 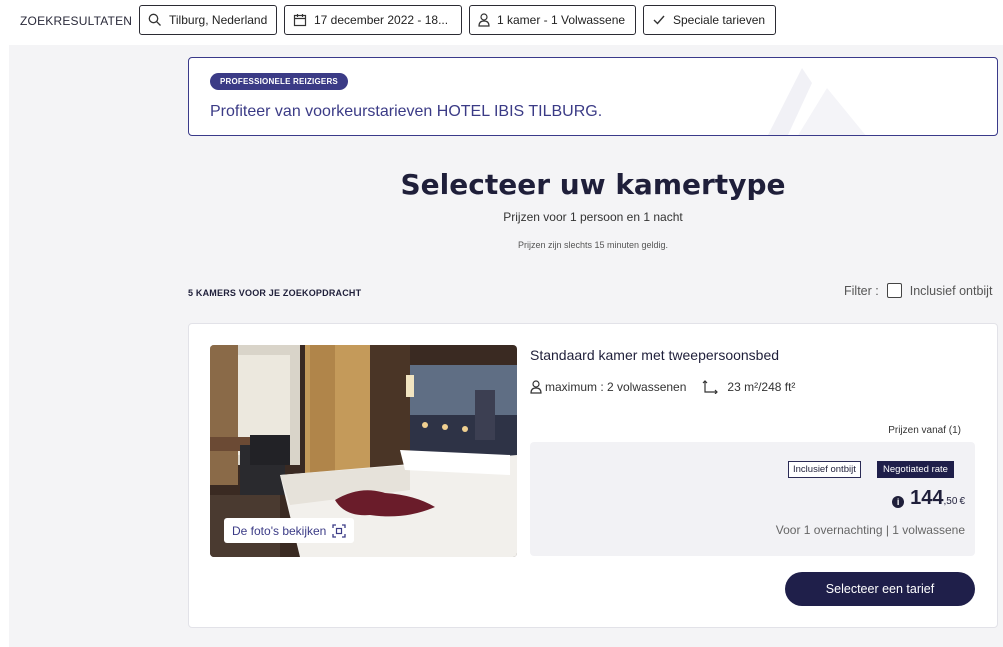 I want to click on breakfast-filter: Filter : Inclusief ontbijt, so click(x=918, y=290).